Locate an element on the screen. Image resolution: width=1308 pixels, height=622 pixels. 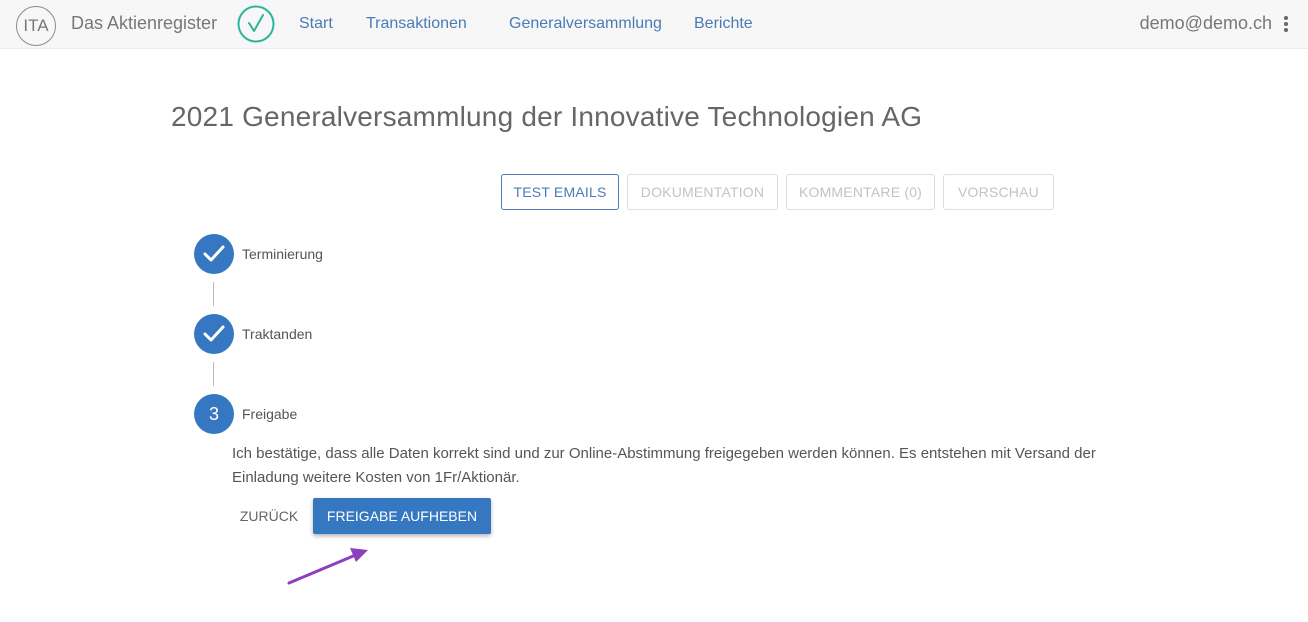
nav-link-start: Start is located at coordinates (316, 24).